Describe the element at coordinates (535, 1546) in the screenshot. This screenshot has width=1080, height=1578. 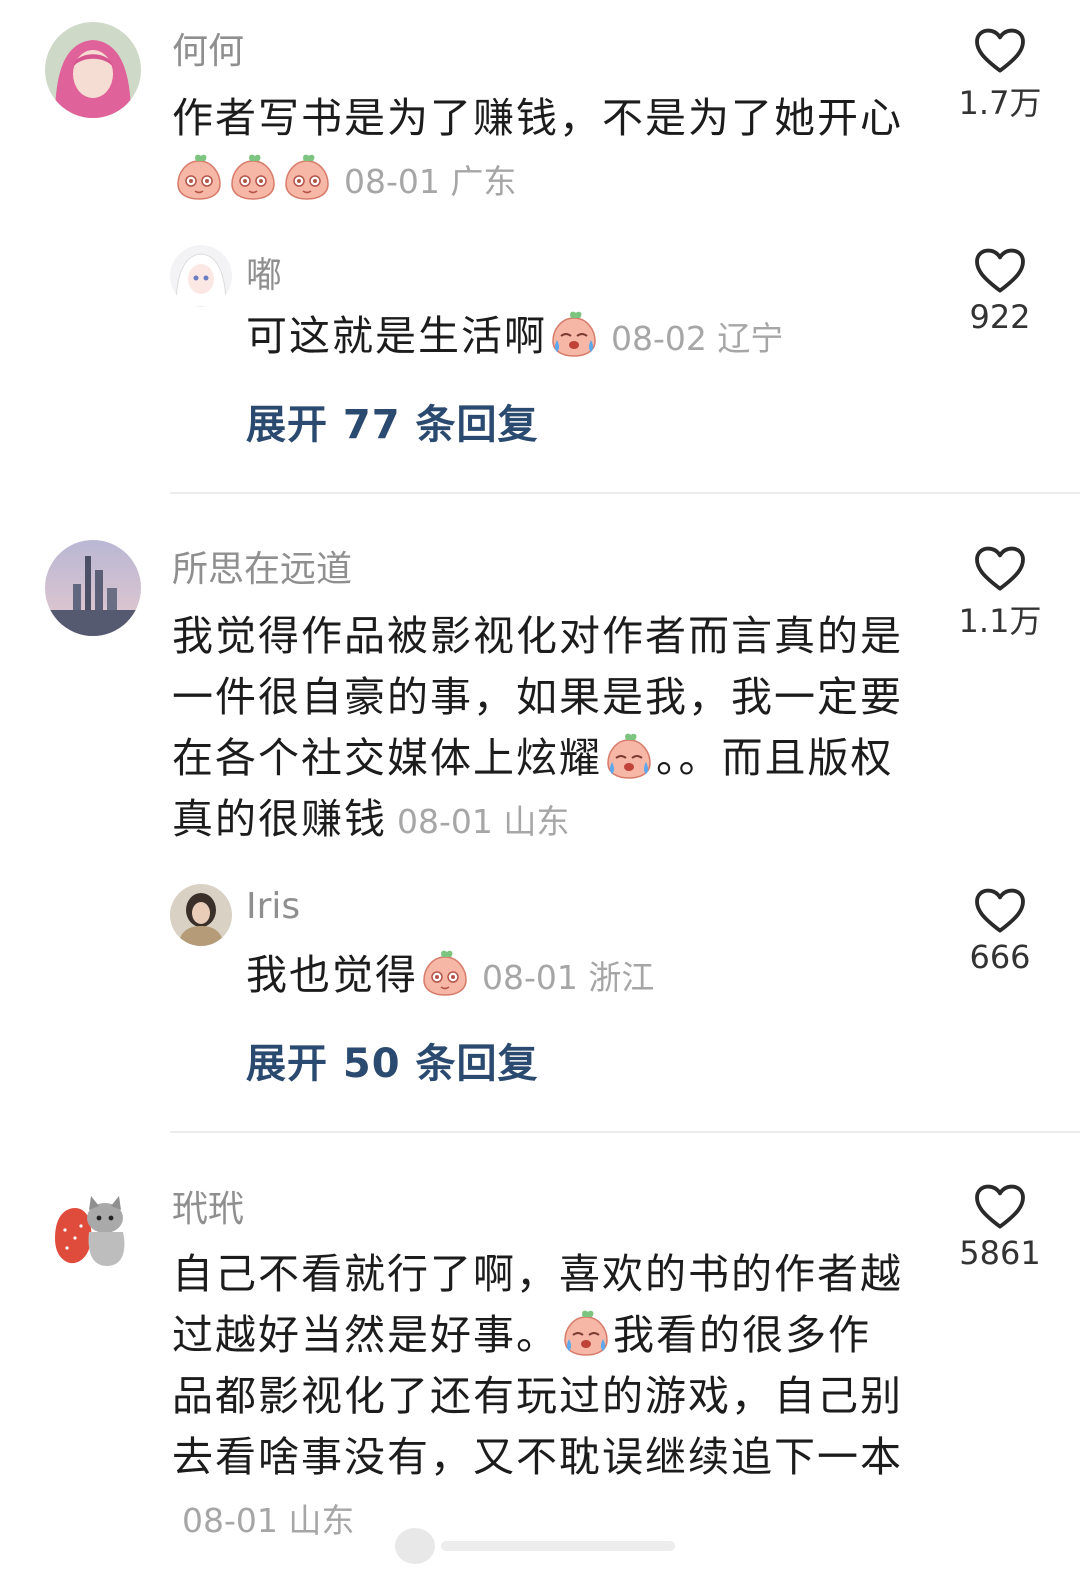
I see `watermark` at that location.